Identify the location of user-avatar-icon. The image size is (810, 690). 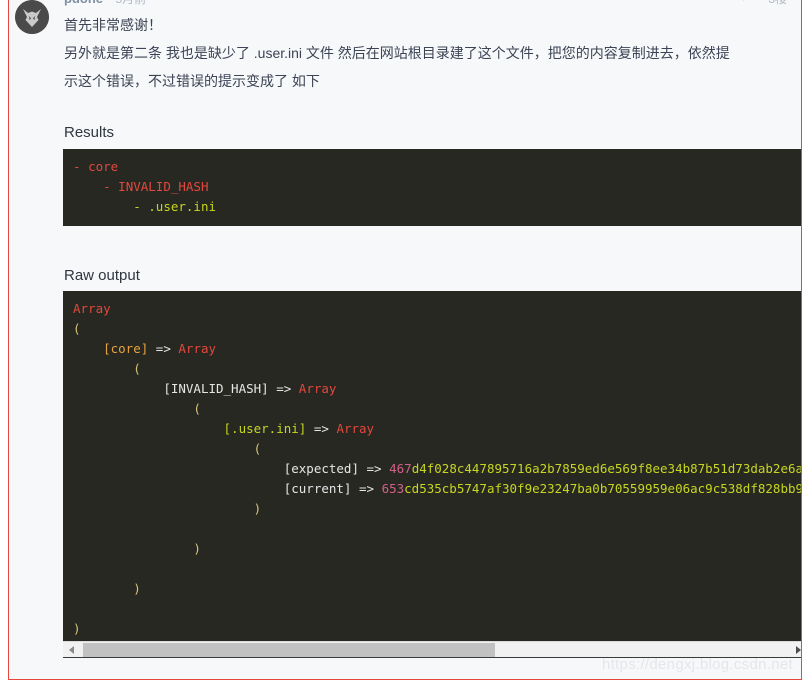
(32, 17).